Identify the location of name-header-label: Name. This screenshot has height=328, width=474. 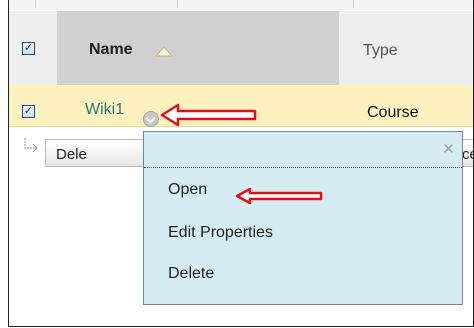
(111, 49).